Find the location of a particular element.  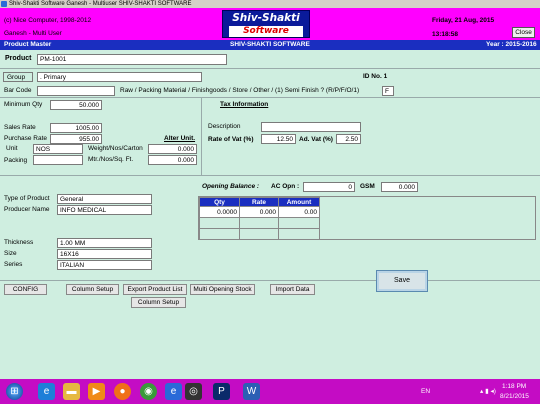

grid-cell-rate: 0.000 is located at coordinates (259, 212).